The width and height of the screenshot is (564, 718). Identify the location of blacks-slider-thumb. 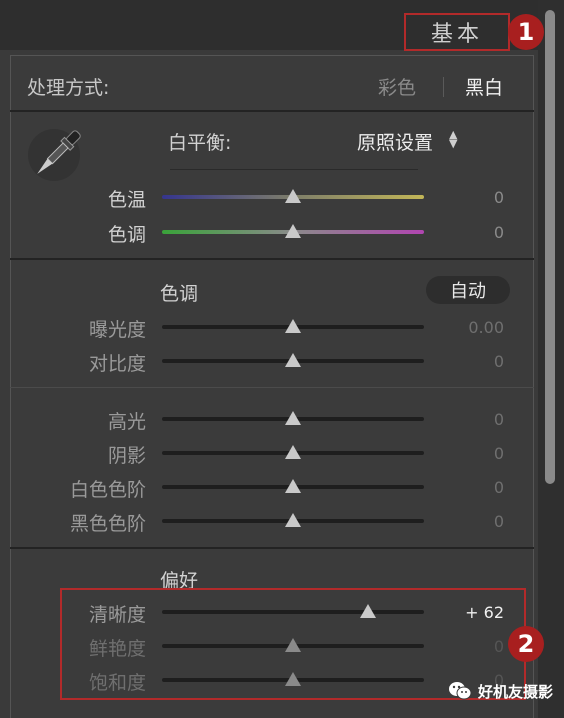
(293, 520).